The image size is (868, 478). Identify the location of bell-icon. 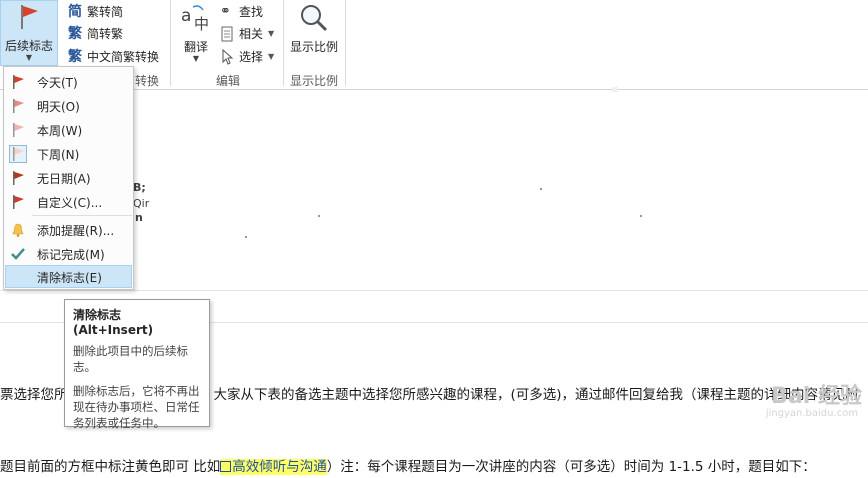
(18, 230).